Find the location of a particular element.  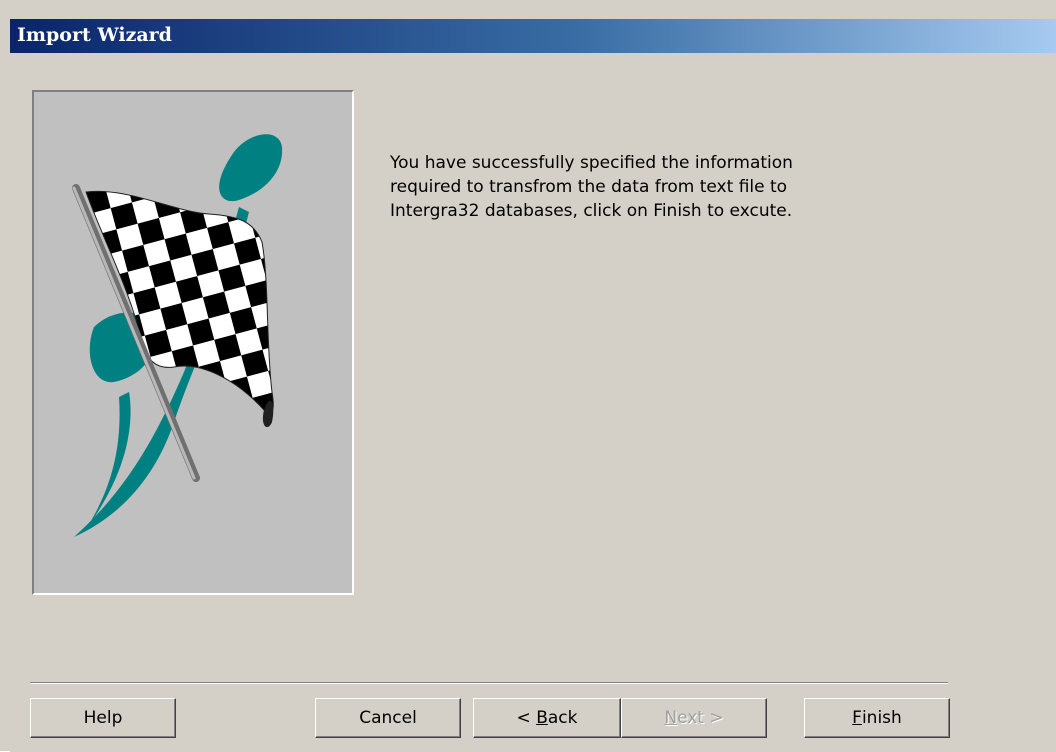

next-button: Next > is located at coordinates (694, 718).